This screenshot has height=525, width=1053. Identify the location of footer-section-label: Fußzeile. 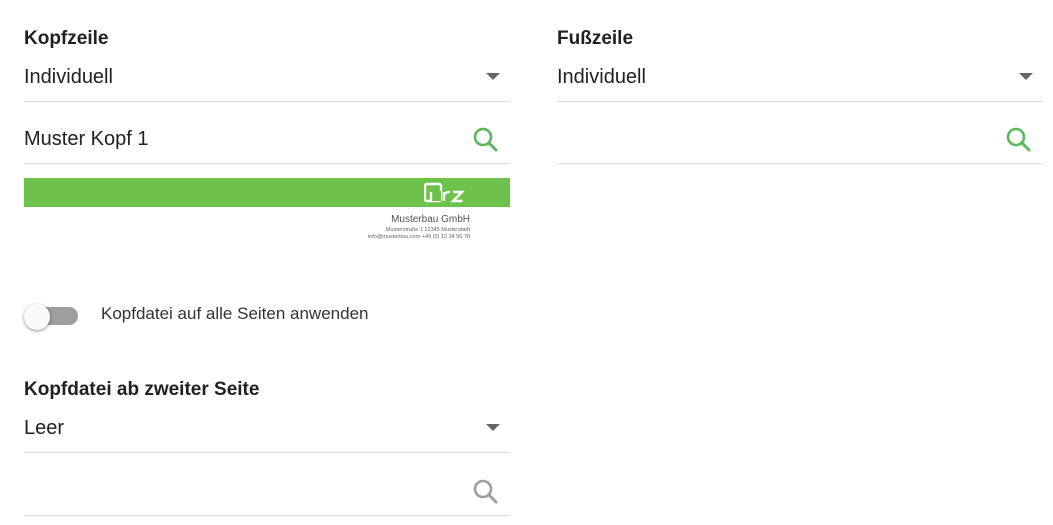
(595, 38).